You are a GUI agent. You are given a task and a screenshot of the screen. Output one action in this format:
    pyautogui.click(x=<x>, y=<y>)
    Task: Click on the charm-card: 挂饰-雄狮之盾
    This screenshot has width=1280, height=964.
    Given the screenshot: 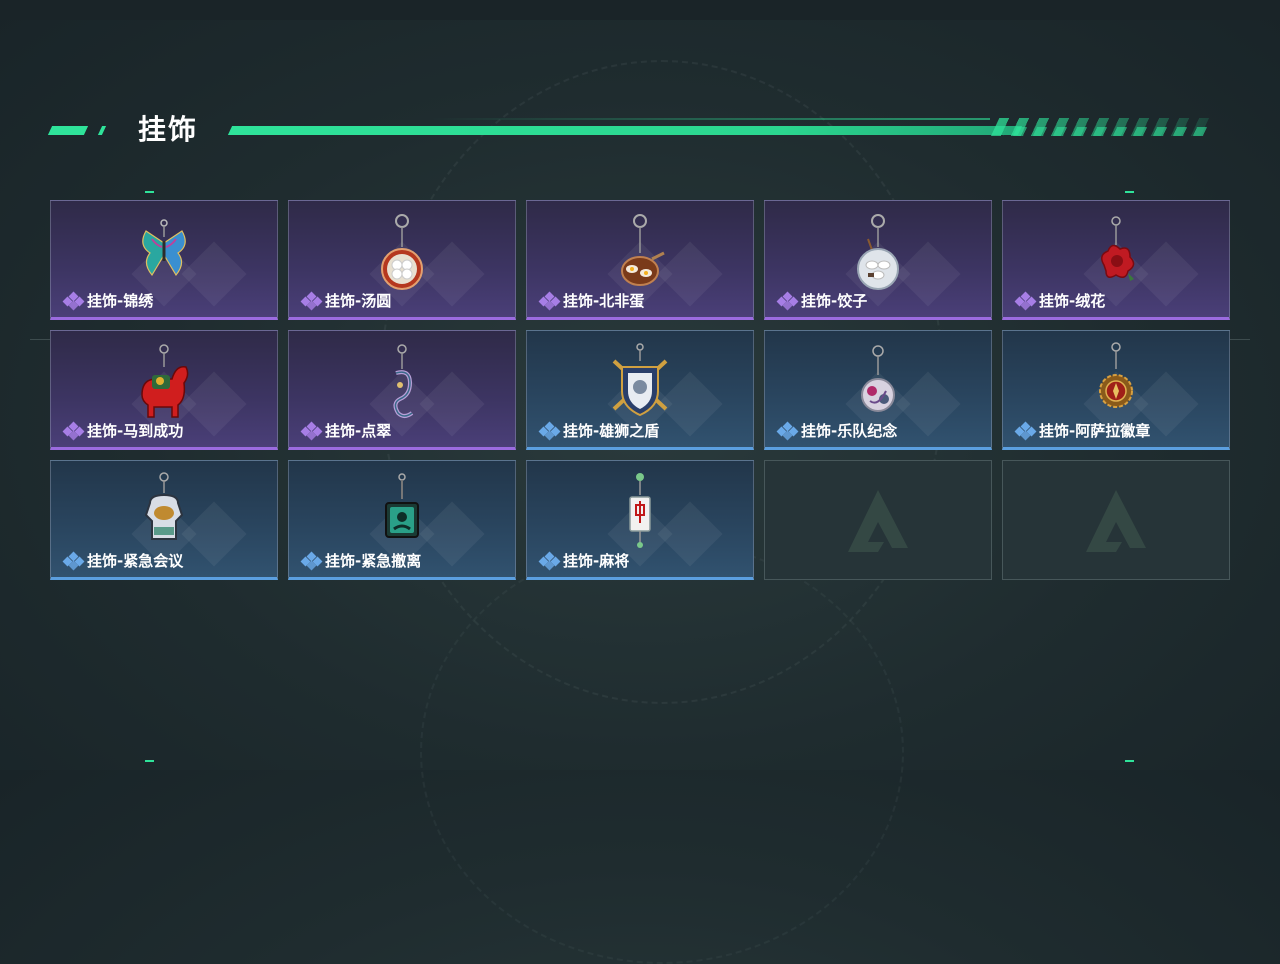 What is the action you would take?
    pyautogui.click(x=640, y=390)
    